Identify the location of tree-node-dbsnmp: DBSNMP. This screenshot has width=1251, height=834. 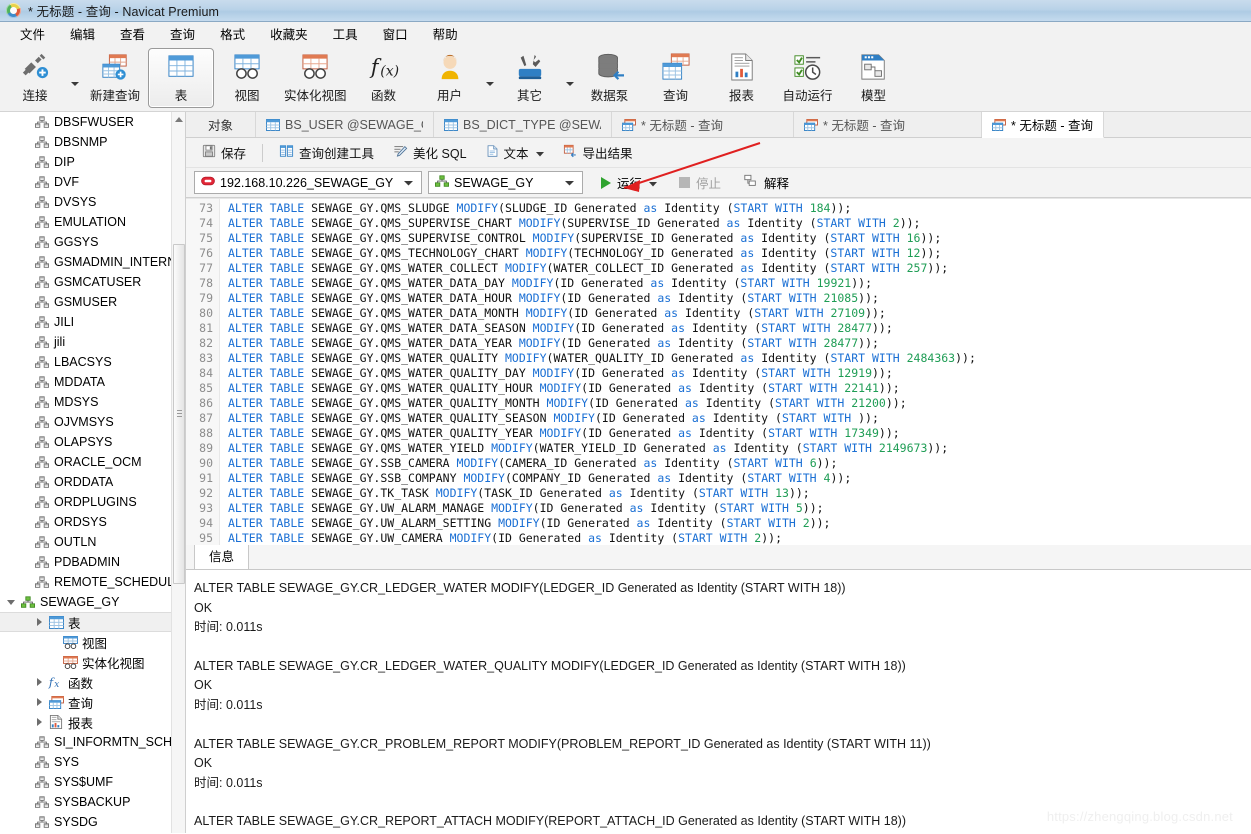
(92, 142).